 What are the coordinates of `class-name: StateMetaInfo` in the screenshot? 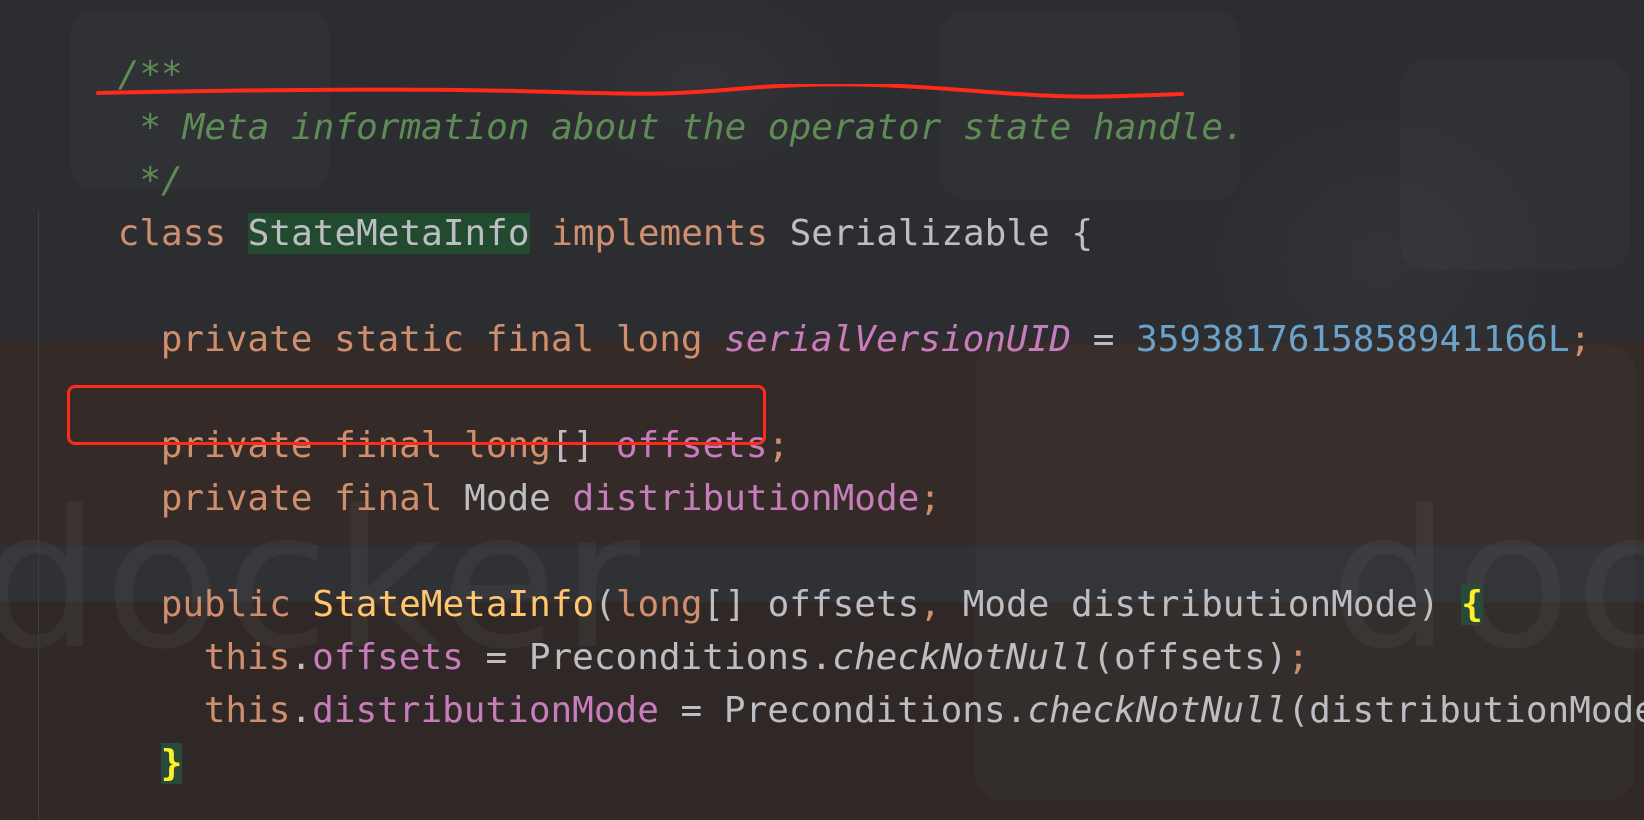 It's located at (388, 233).